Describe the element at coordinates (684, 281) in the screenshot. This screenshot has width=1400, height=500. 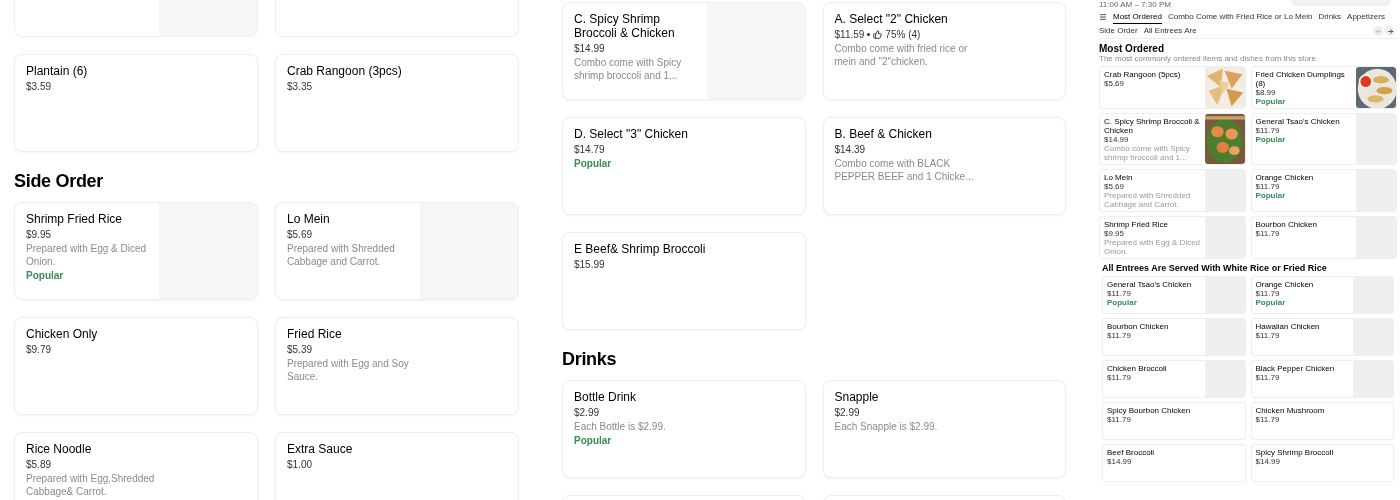
I see `menu-card: E Beef& Shrimp Broccoli $15.99` at that location.